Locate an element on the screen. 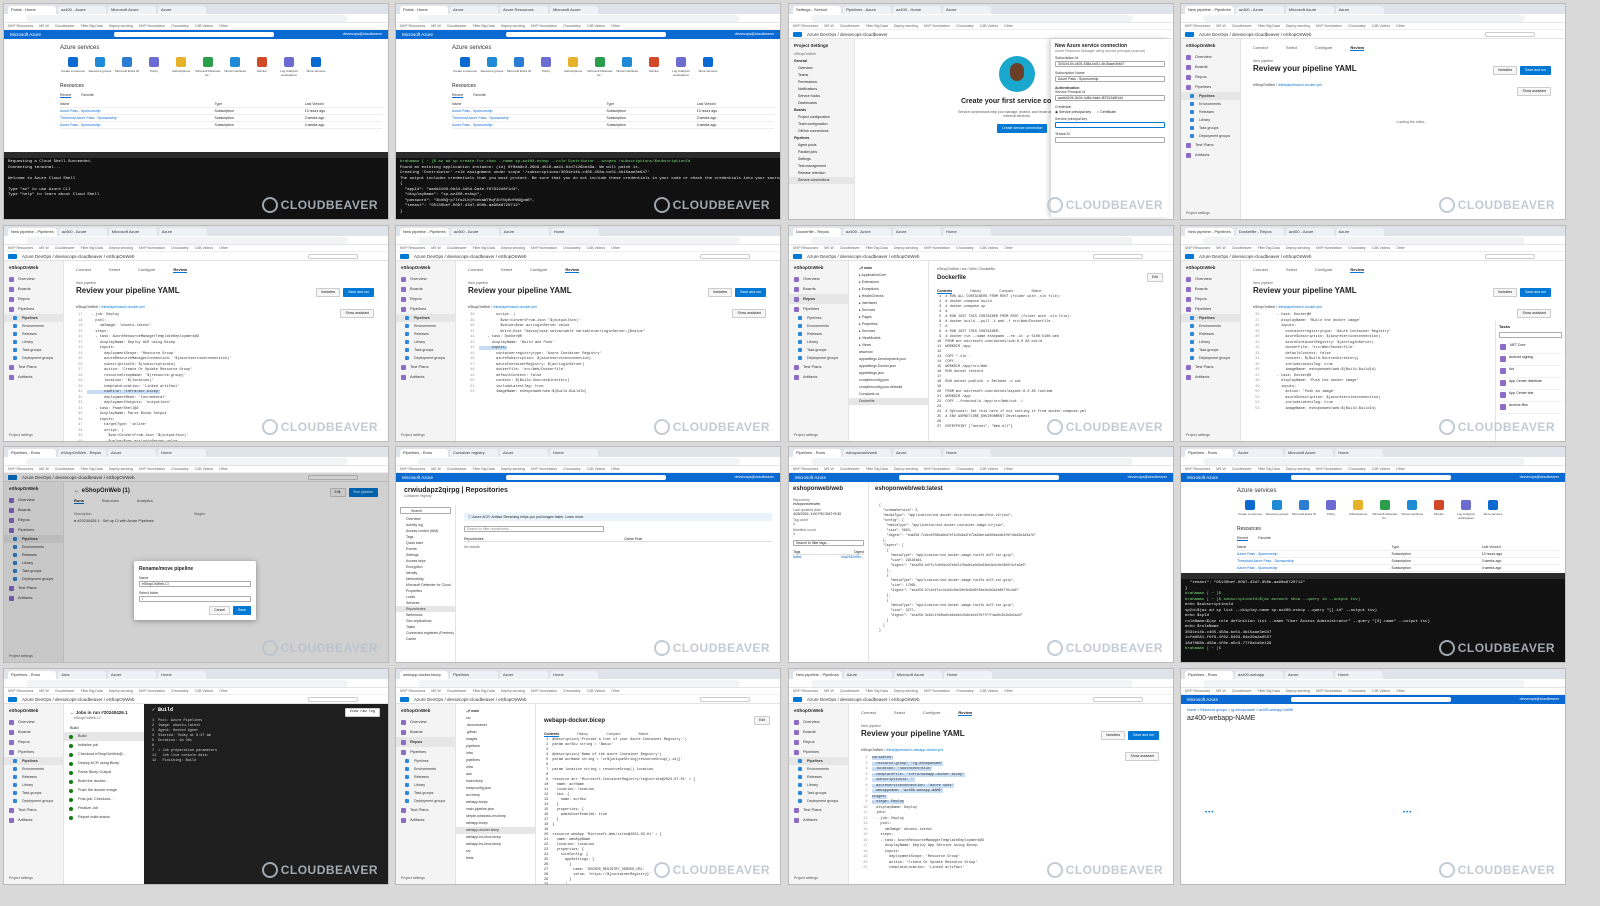 This screenshot has width=1600, height=906. task-item: Ant is located at coordinates (1530, 372).